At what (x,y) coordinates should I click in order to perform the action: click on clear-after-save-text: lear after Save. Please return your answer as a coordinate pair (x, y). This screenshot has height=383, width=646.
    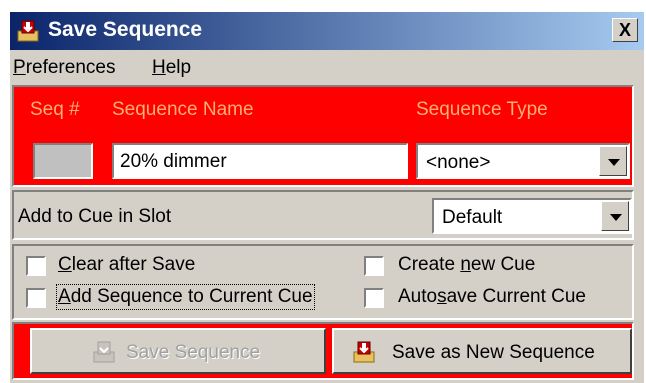
    Looking at the image, I should click on (133, 264).